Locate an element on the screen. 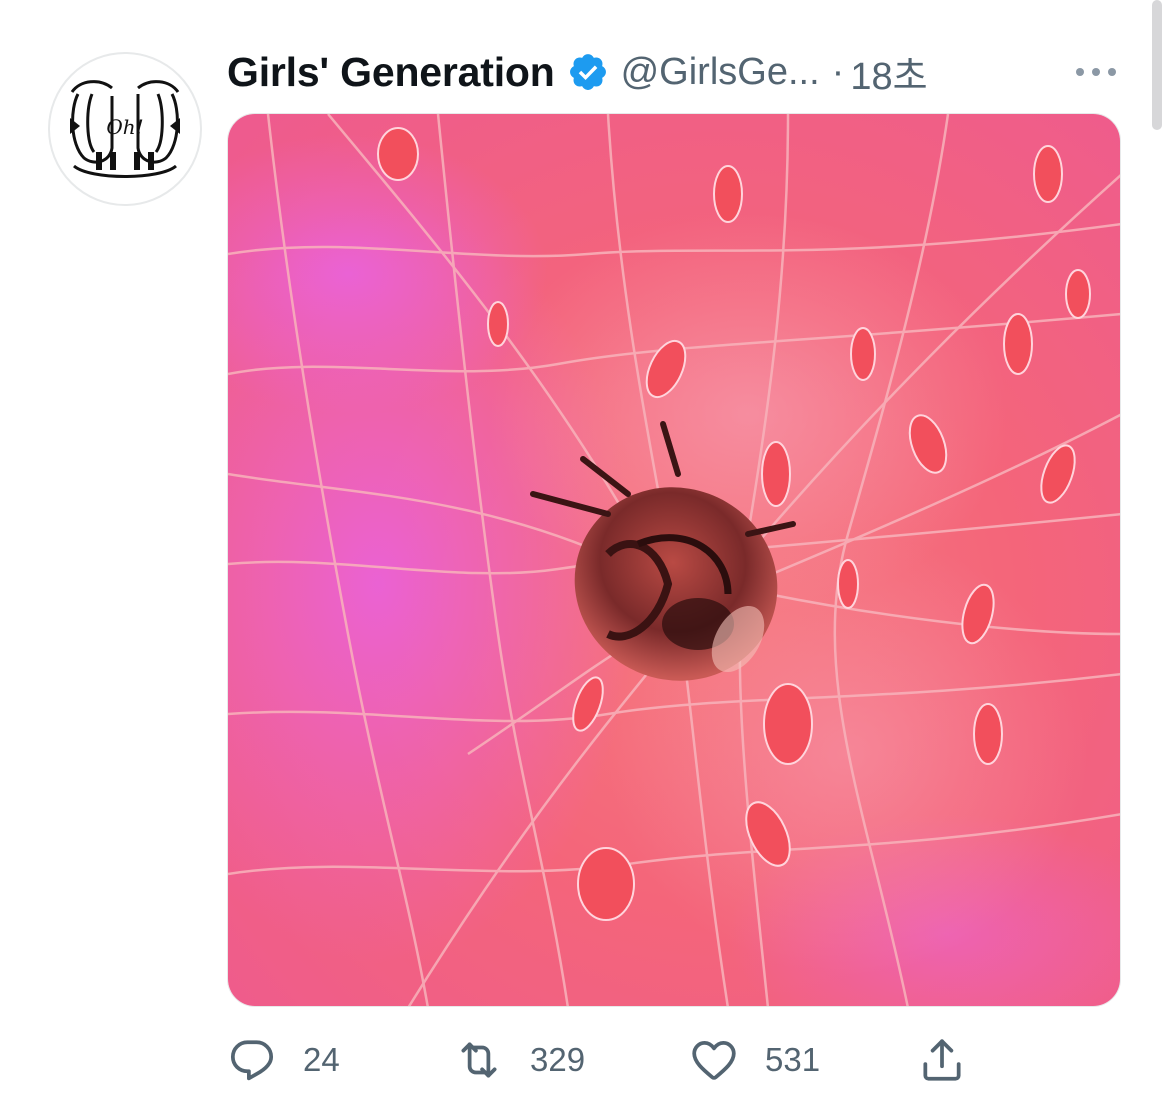  verified-badge-icon is located at coordinates (588, 72).